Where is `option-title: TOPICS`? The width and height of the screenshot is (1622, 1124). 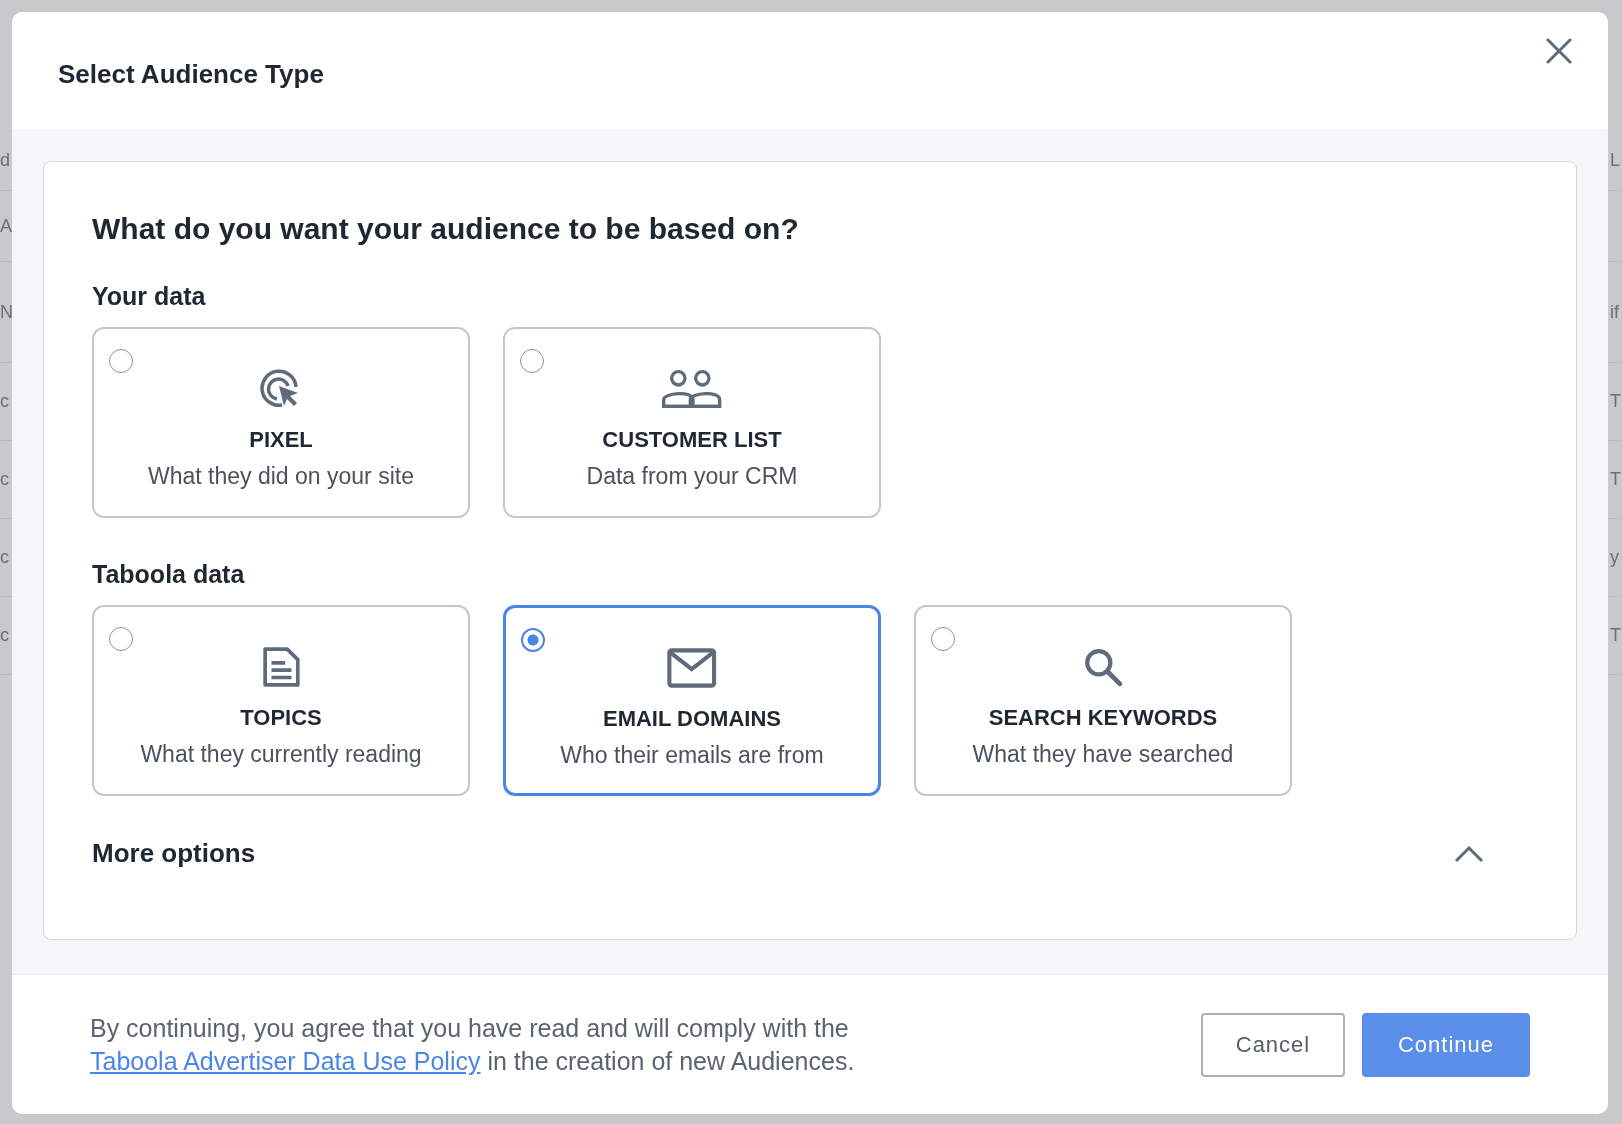
option-title: TOPICS is located at coordinates (281, 718).